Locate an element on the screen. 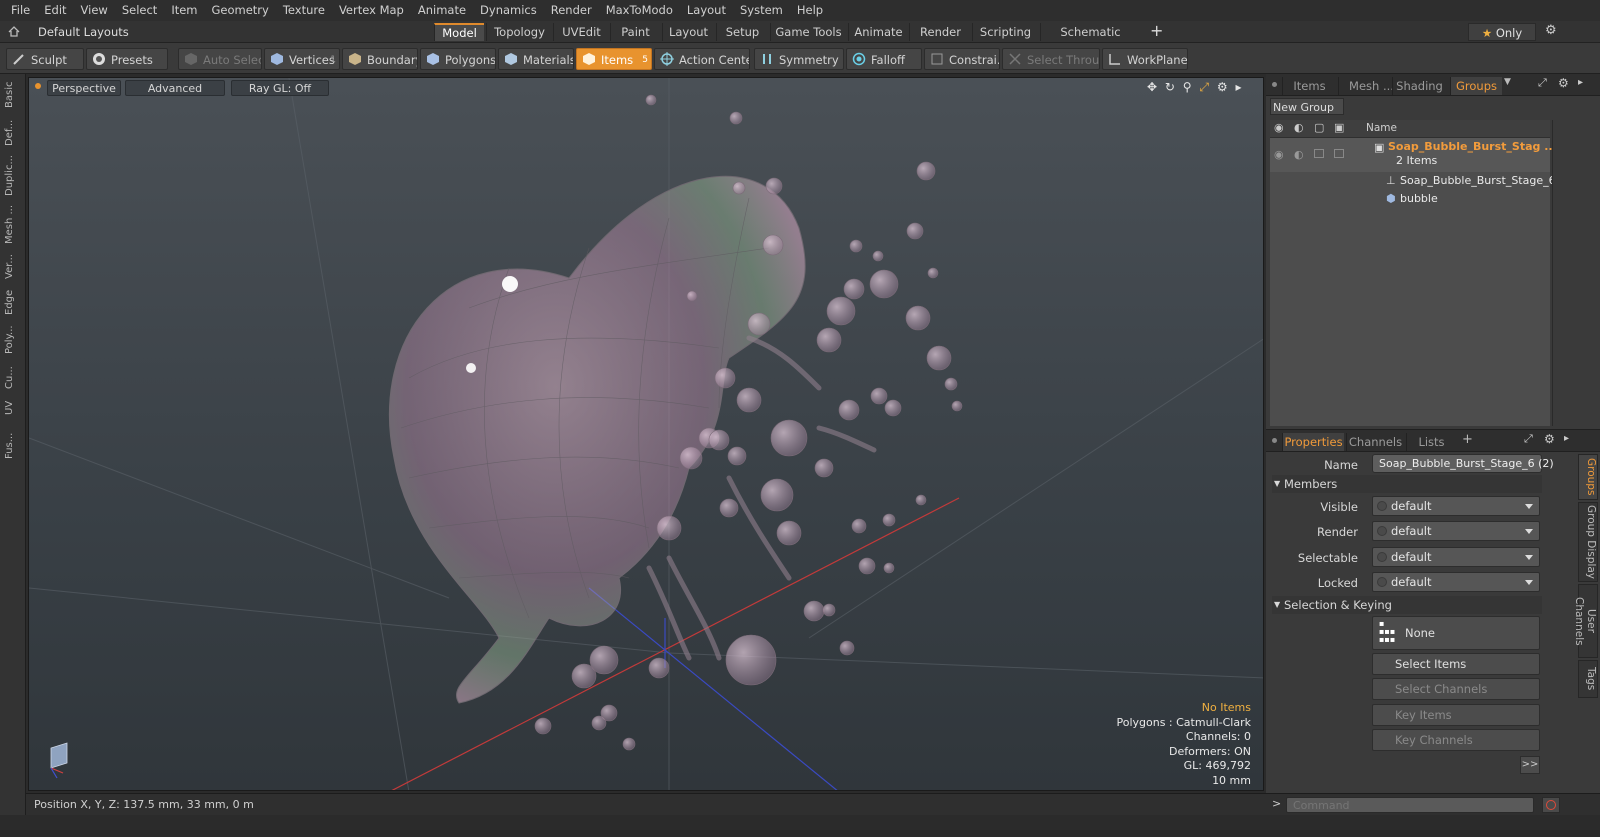 The image size is (1600, 837). add-tab-icon: + is located at coordinates (1467, 439).